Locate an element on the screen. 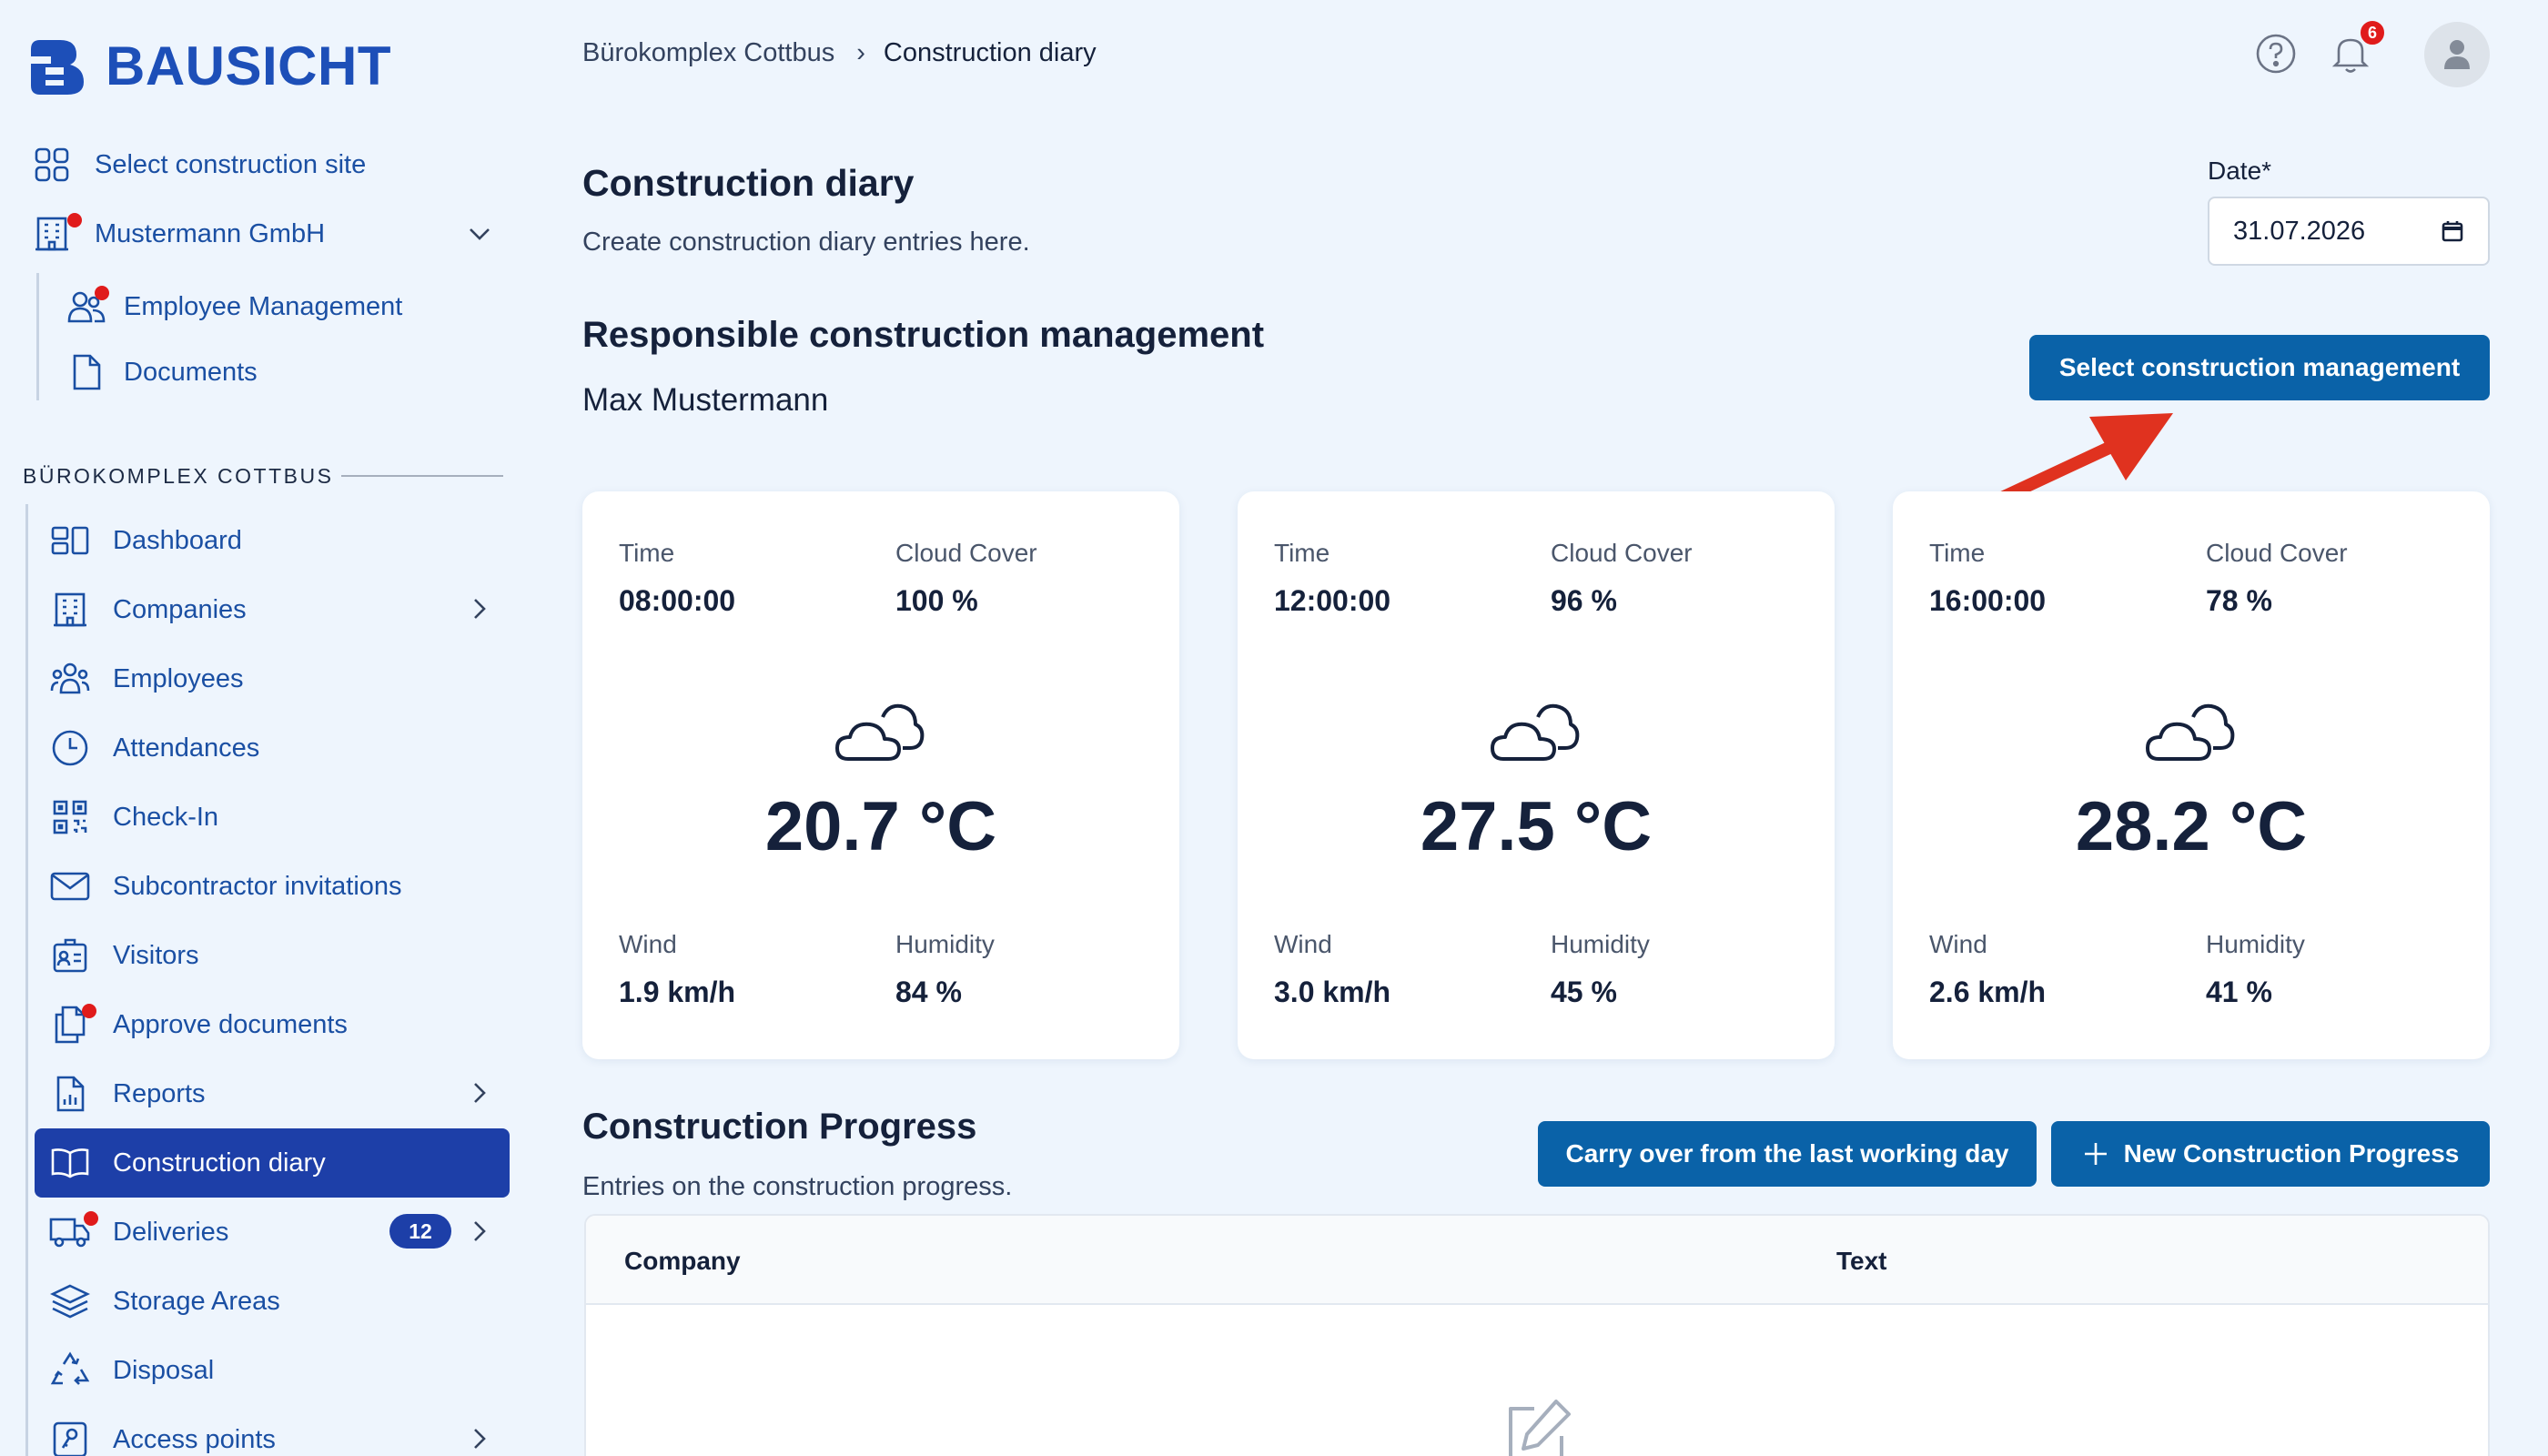 The width and height of the screenshot is (2548, 1456). column-header-company: Company is located at coordinates (683, 1261).